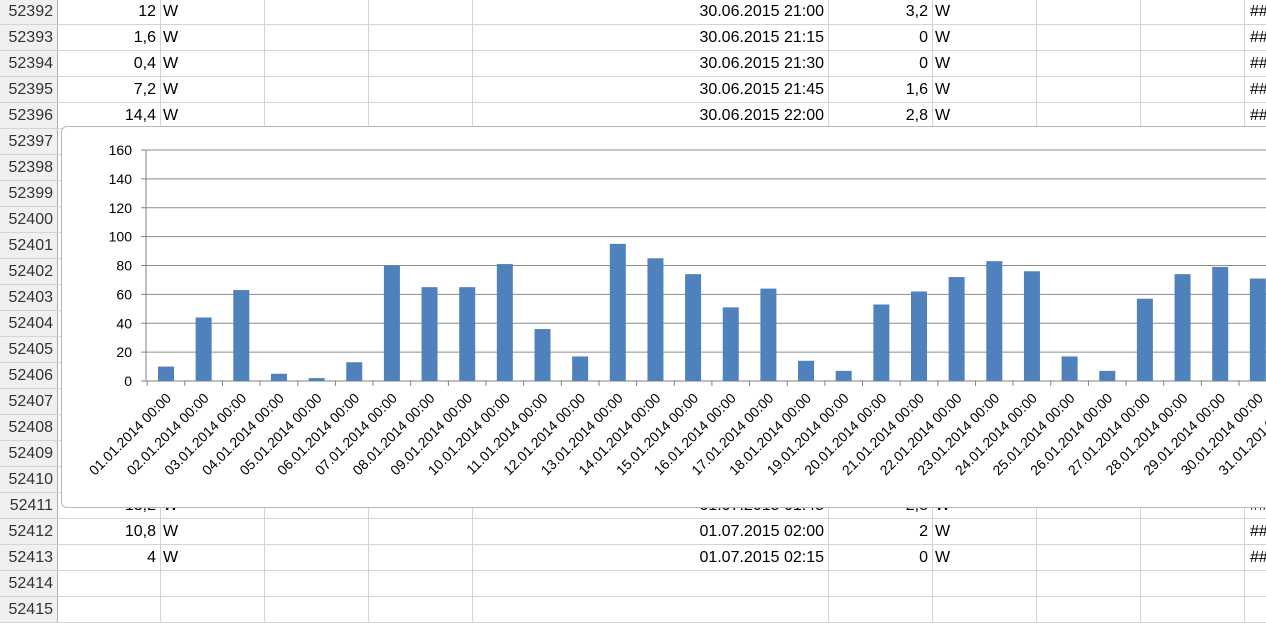  What do you see at coordinates (29, 349) in the screenshot?
I see `row-header: 52405` at bounding box center [29, 349].